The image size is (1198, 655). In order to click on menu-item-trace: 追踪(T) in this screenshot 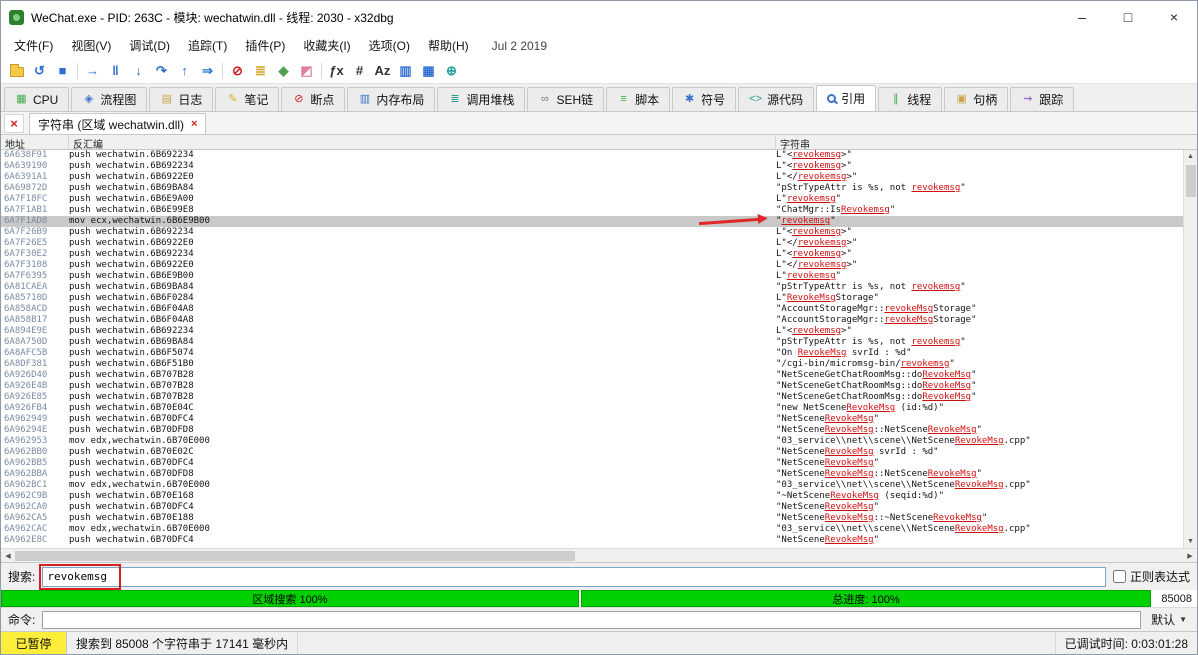, I will do `click(207, 45)`.